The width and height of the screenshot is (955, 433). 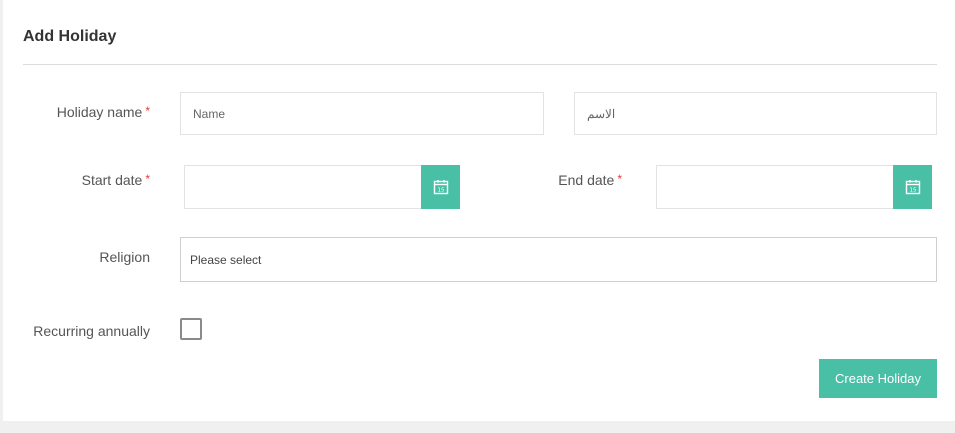 What do you see at coordinates (91, 331) in the screenshot?
I see `recurring-label: Recurring annually` at bounding box center [91, 331].